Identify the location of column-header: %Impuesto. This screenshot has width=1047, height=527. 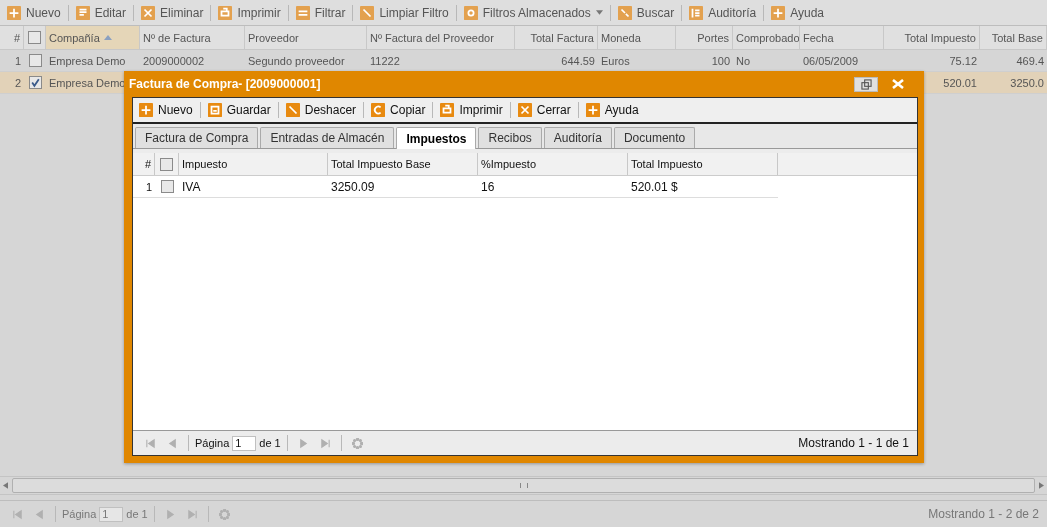
(553, 164).